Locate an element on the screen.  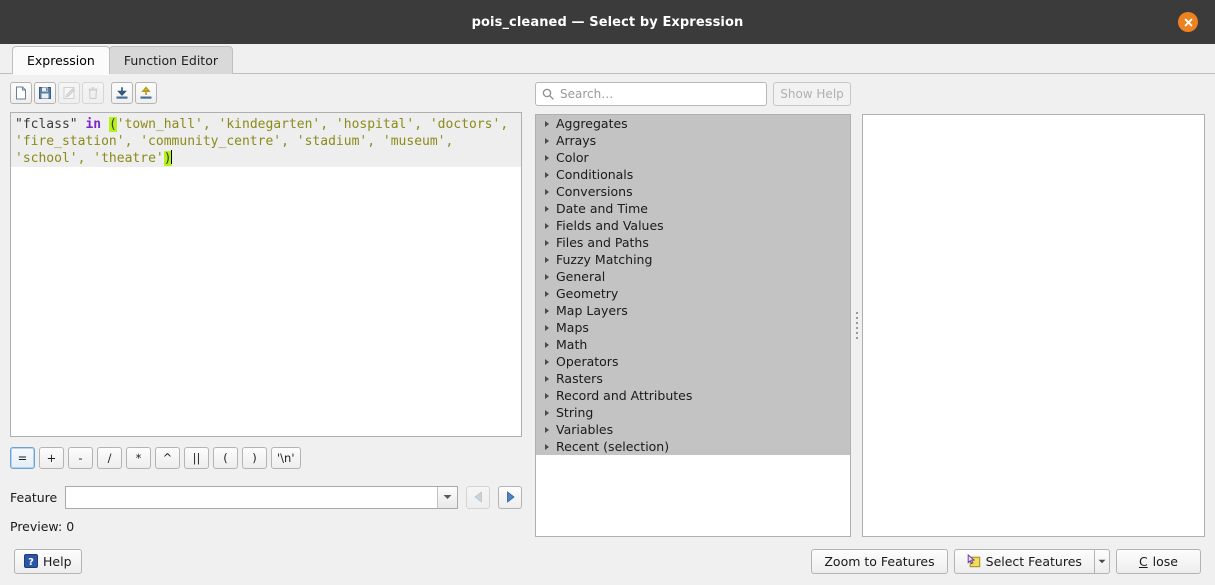
tree-item-fields-and-values: Fields and Values is located at coordinates (693, 225).